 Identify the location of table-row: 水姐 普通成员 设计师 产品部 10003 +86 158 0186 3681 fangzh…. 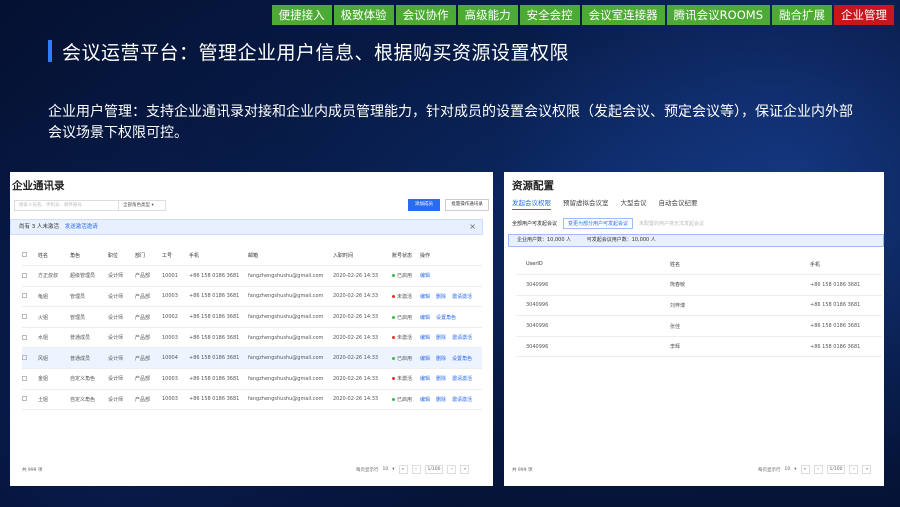
(252, 338).